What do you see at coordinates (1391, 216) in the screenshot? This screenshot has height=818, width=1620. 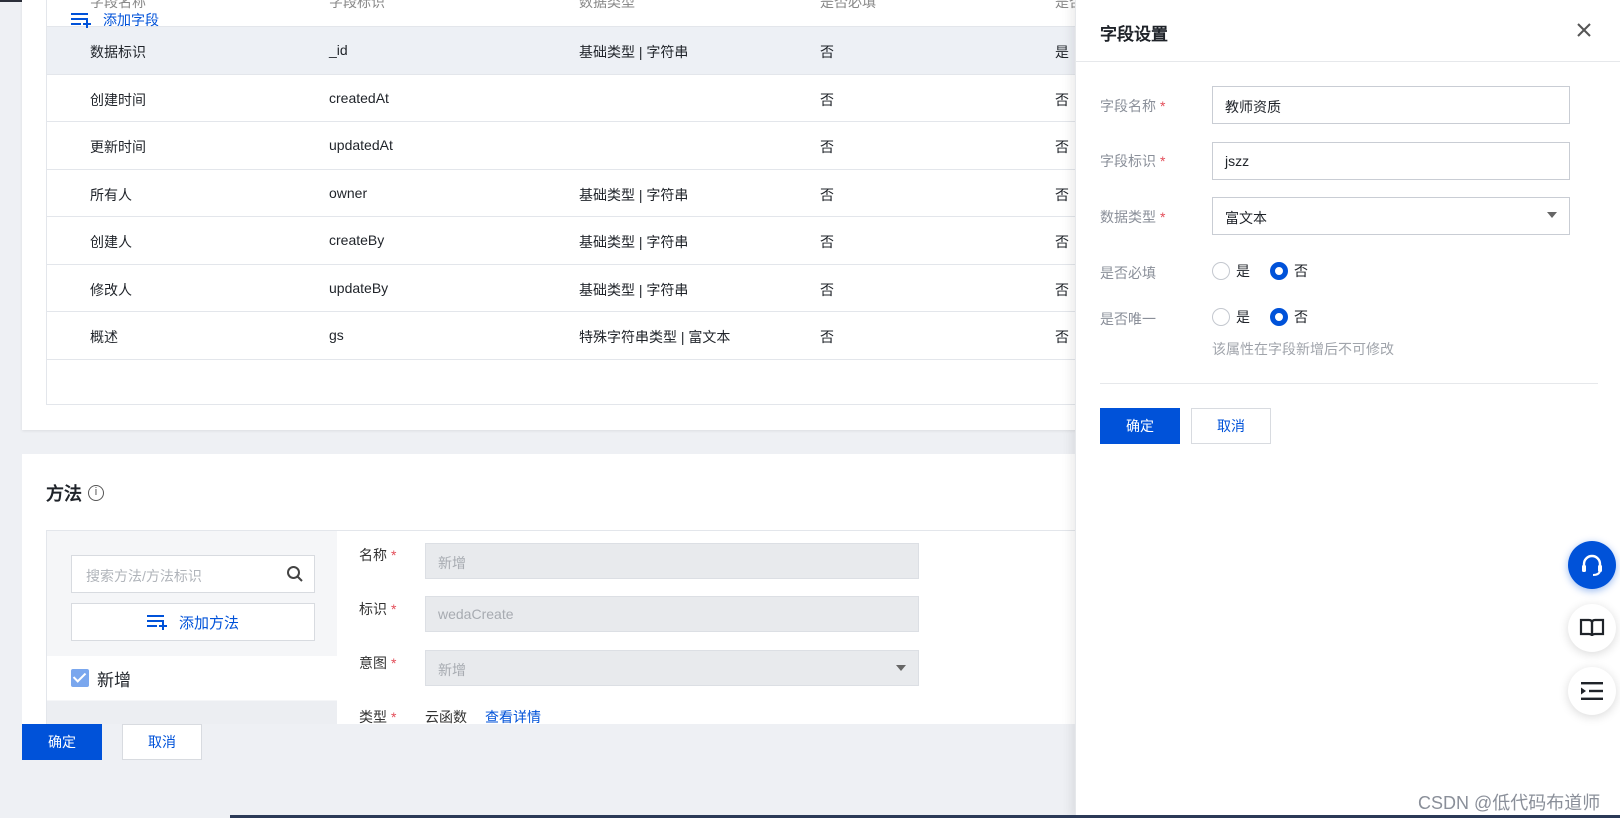 I see `data-type-select: 富文本` at bounding box center [1391, 216].